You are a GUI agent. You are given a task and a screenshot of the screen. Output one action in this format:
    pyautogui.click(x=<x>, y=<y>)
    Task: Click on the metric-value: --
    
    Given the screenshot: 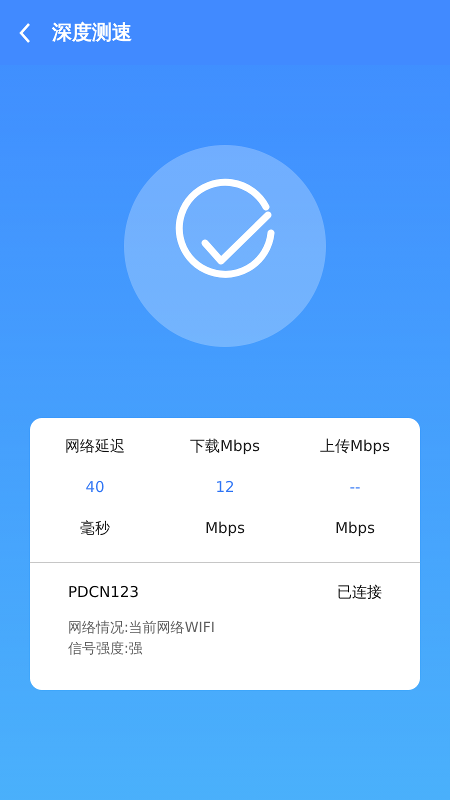 What is the action you would take?
    pyautogui.click(x=355, y=487)
    